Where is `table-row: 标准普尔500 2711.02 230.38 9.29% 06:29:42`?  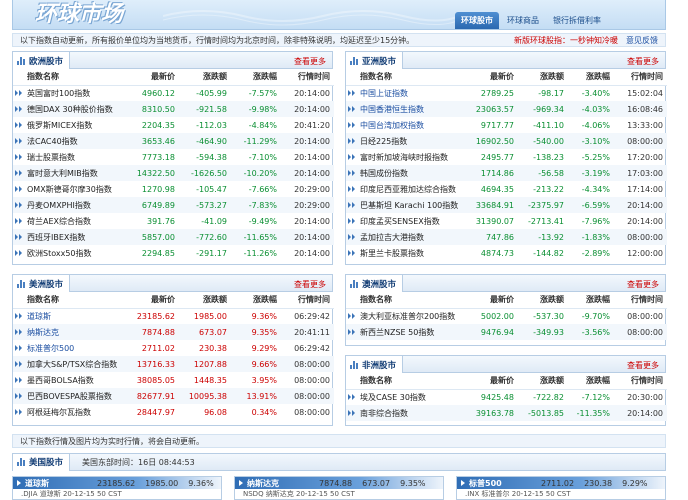 table-row: 标准普尔500 2711.02 230.38 9.29% 06:29:42 is located at coordinates (173, 348).